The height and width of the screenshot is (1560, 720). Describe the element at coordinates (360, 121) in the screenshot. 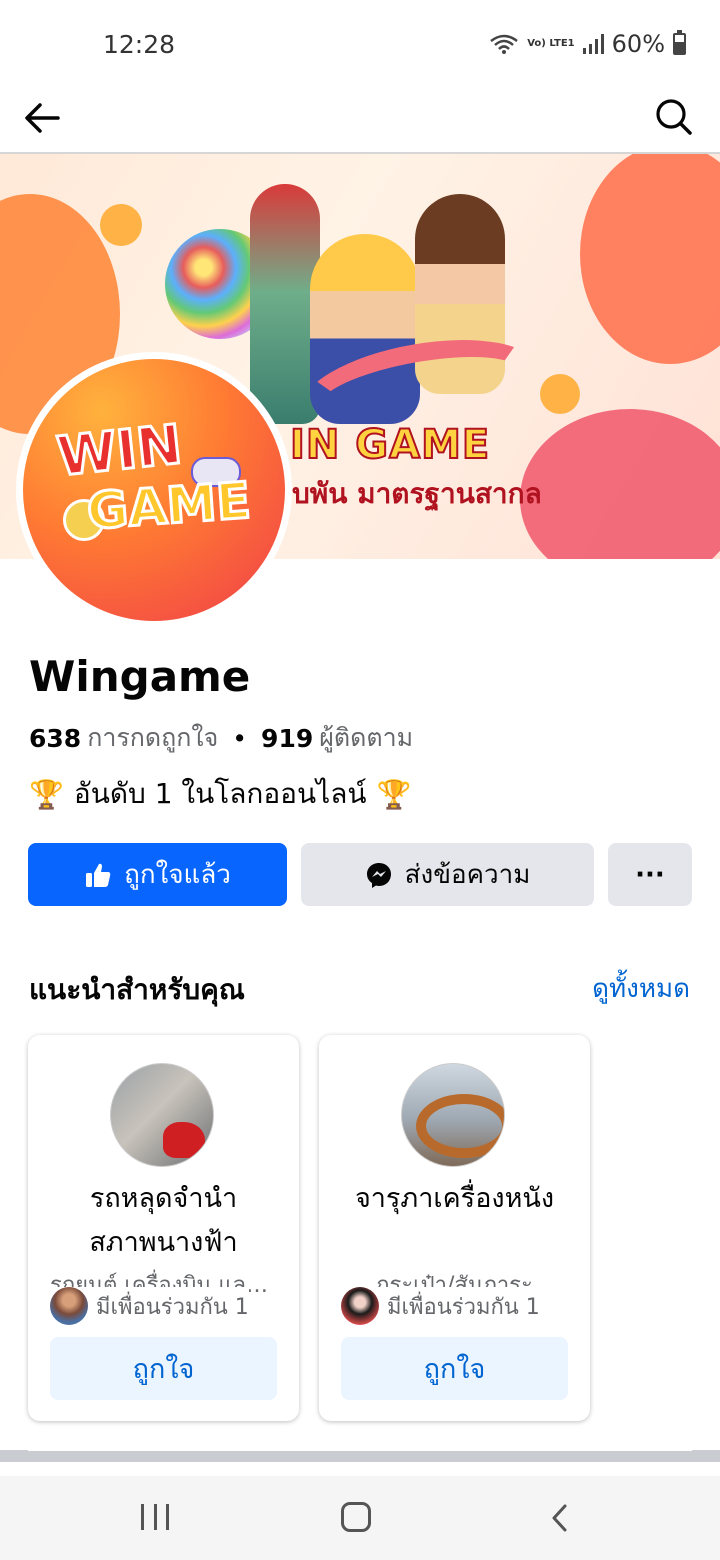

I see `app-bar` at that location.